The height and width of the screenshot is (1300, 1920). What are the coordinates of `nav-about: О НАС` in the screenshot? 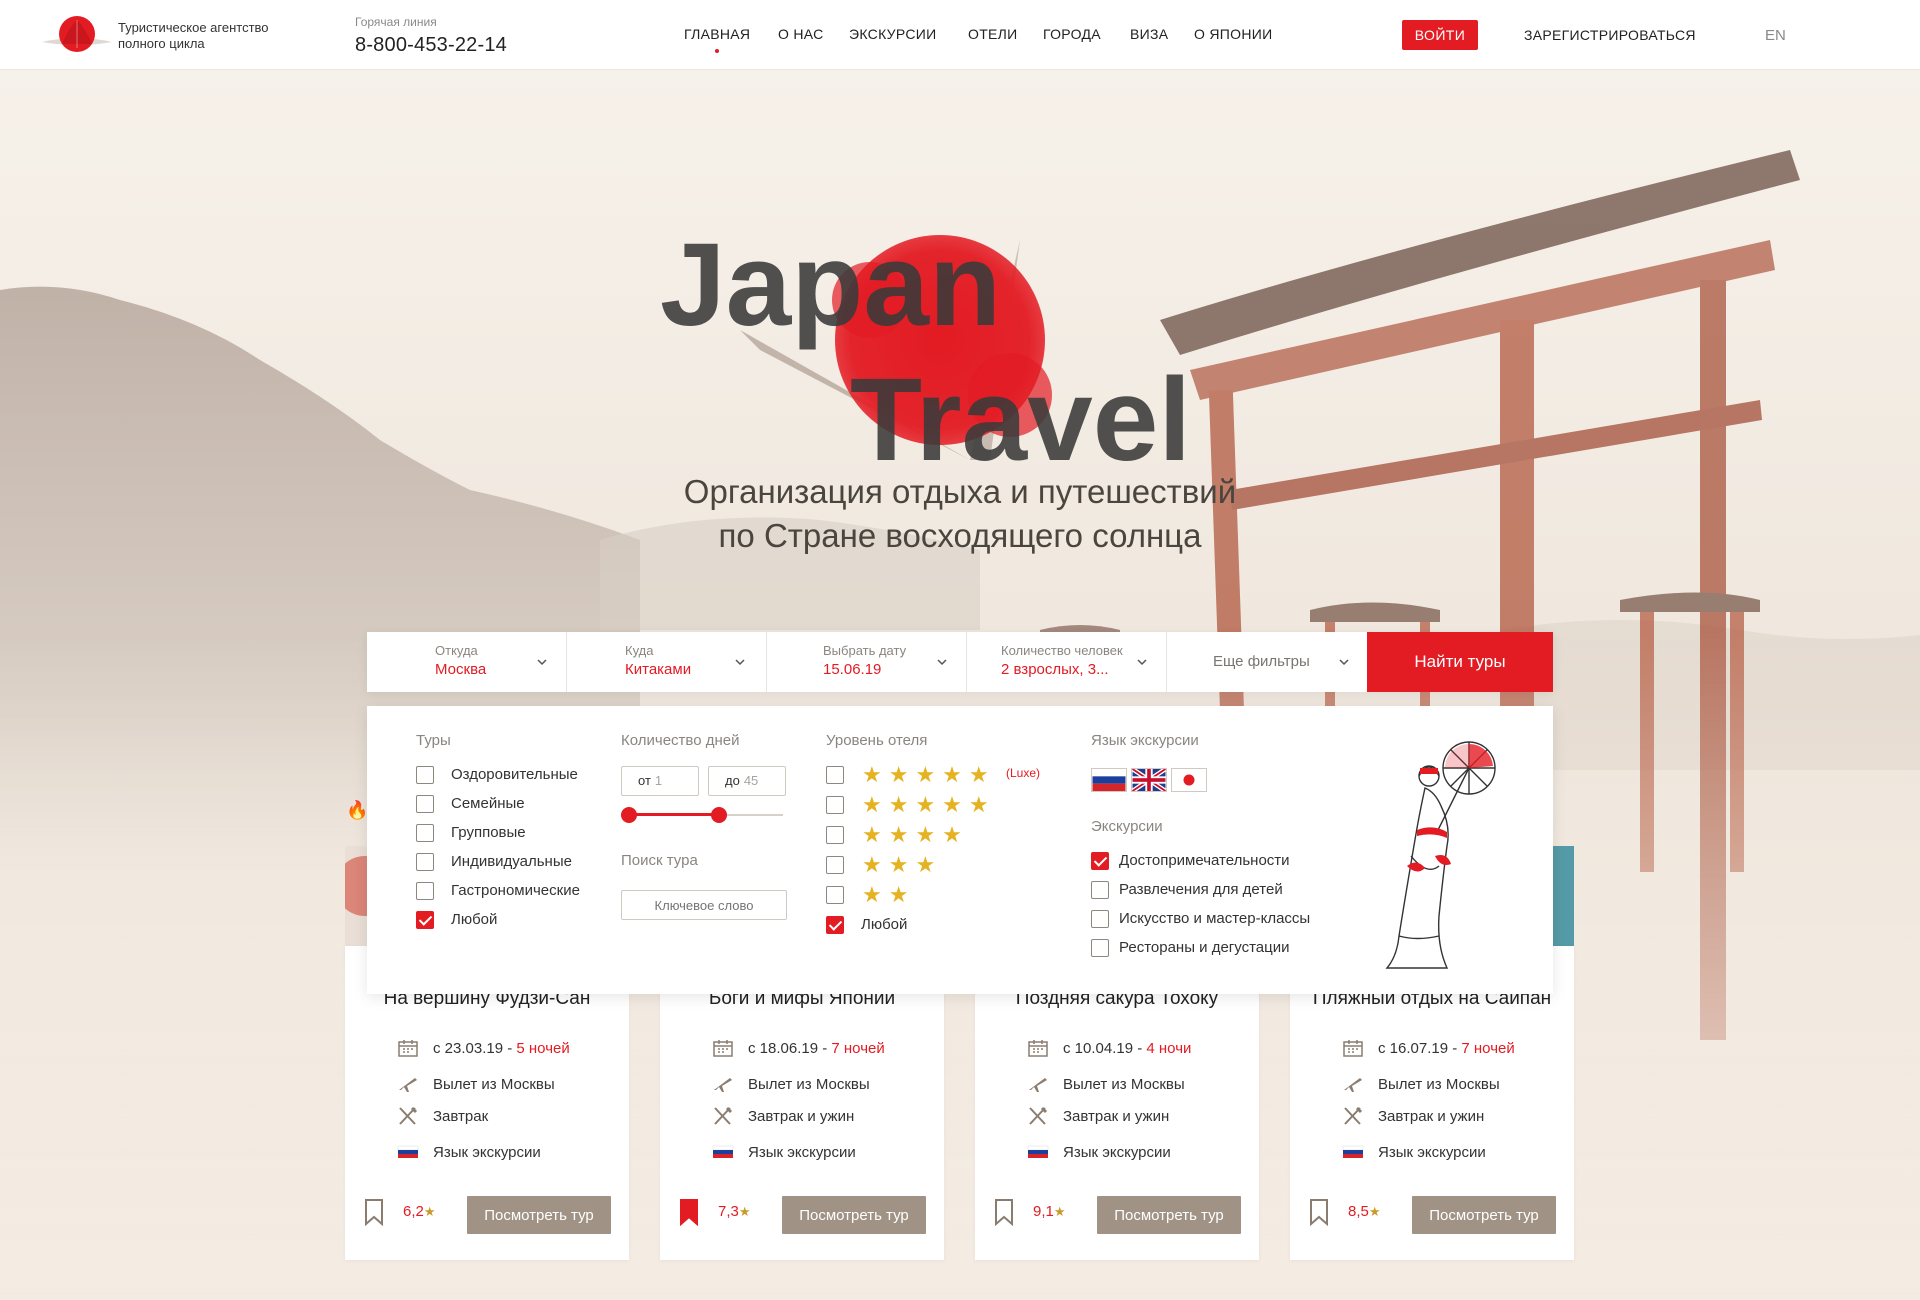 It's located at (801, 34).